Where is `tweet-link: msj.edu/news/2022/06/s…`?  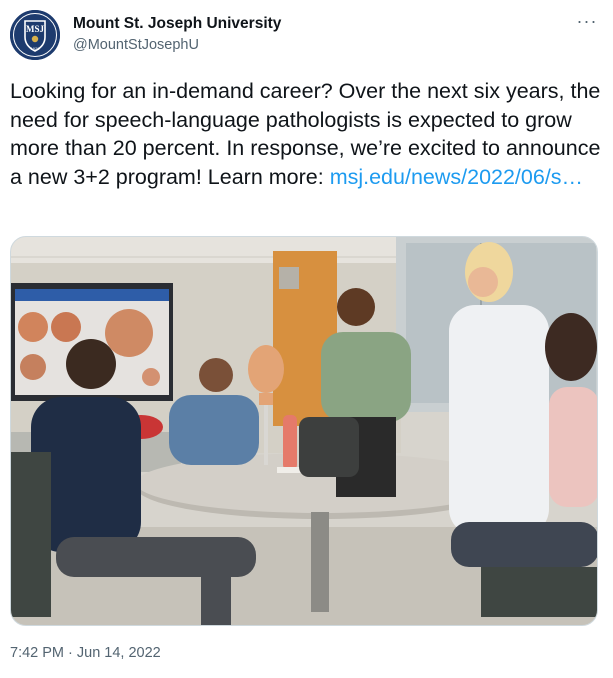
tweet-link: msj.edu/news/2022/06/s… is located at coordinates (456, 177).